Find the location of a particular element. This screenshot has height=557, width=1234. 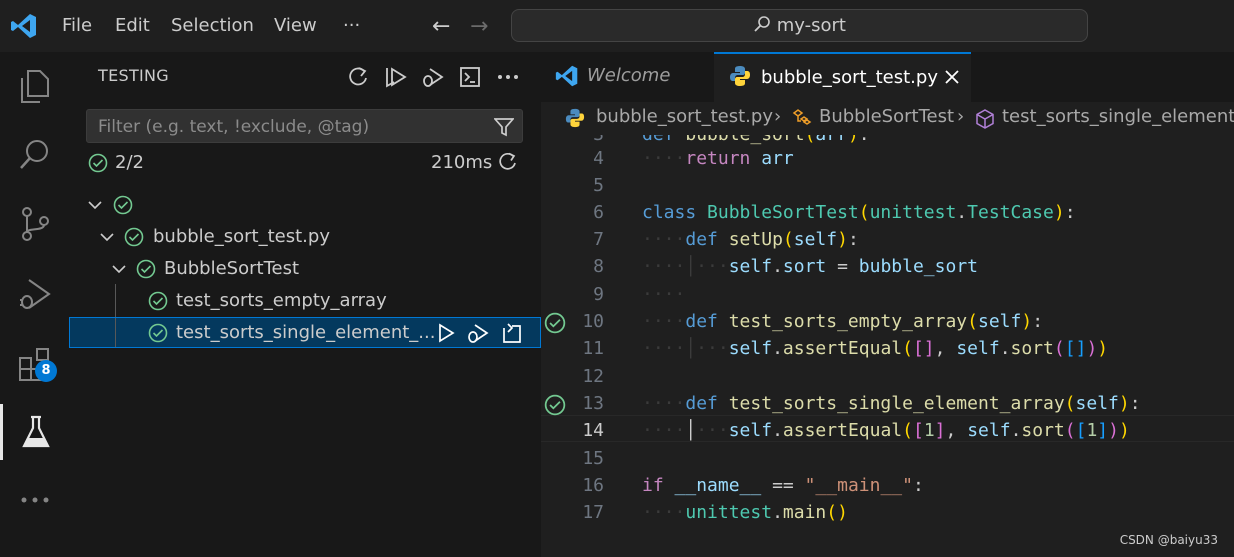

forward-arrow-icon: → is located at coordinates (479, 26).